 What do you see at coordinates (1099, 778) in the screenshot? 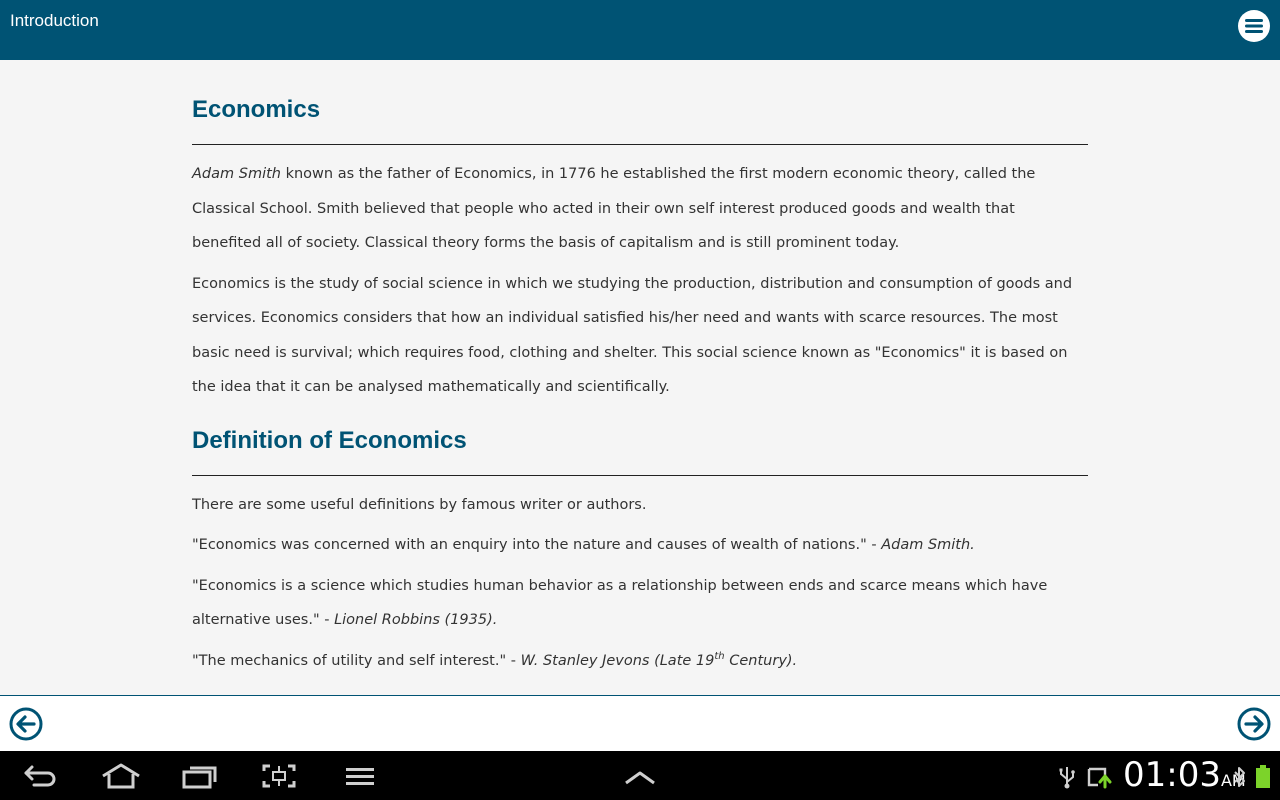
I see `sync-icon` at bounding box center [1099, 778].